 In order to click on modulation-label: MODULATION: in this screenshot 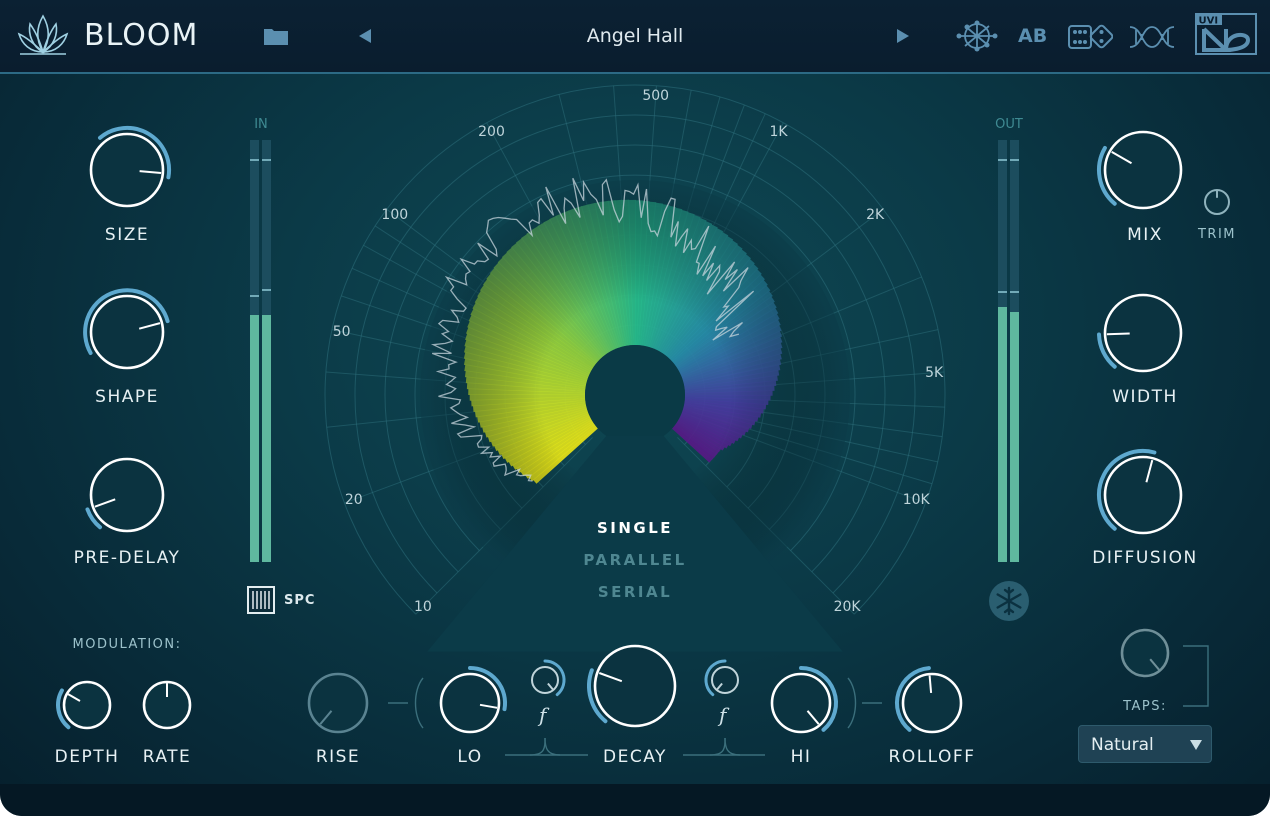, I will do `click(127, 644)`.